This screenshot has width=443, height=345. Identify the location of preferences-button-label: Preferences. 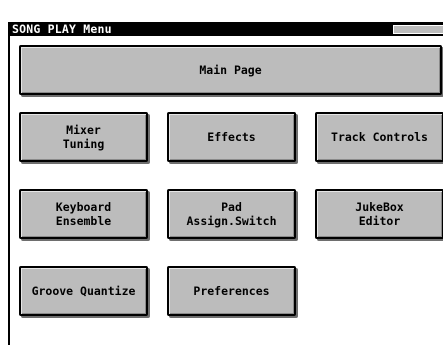
(231, 291).